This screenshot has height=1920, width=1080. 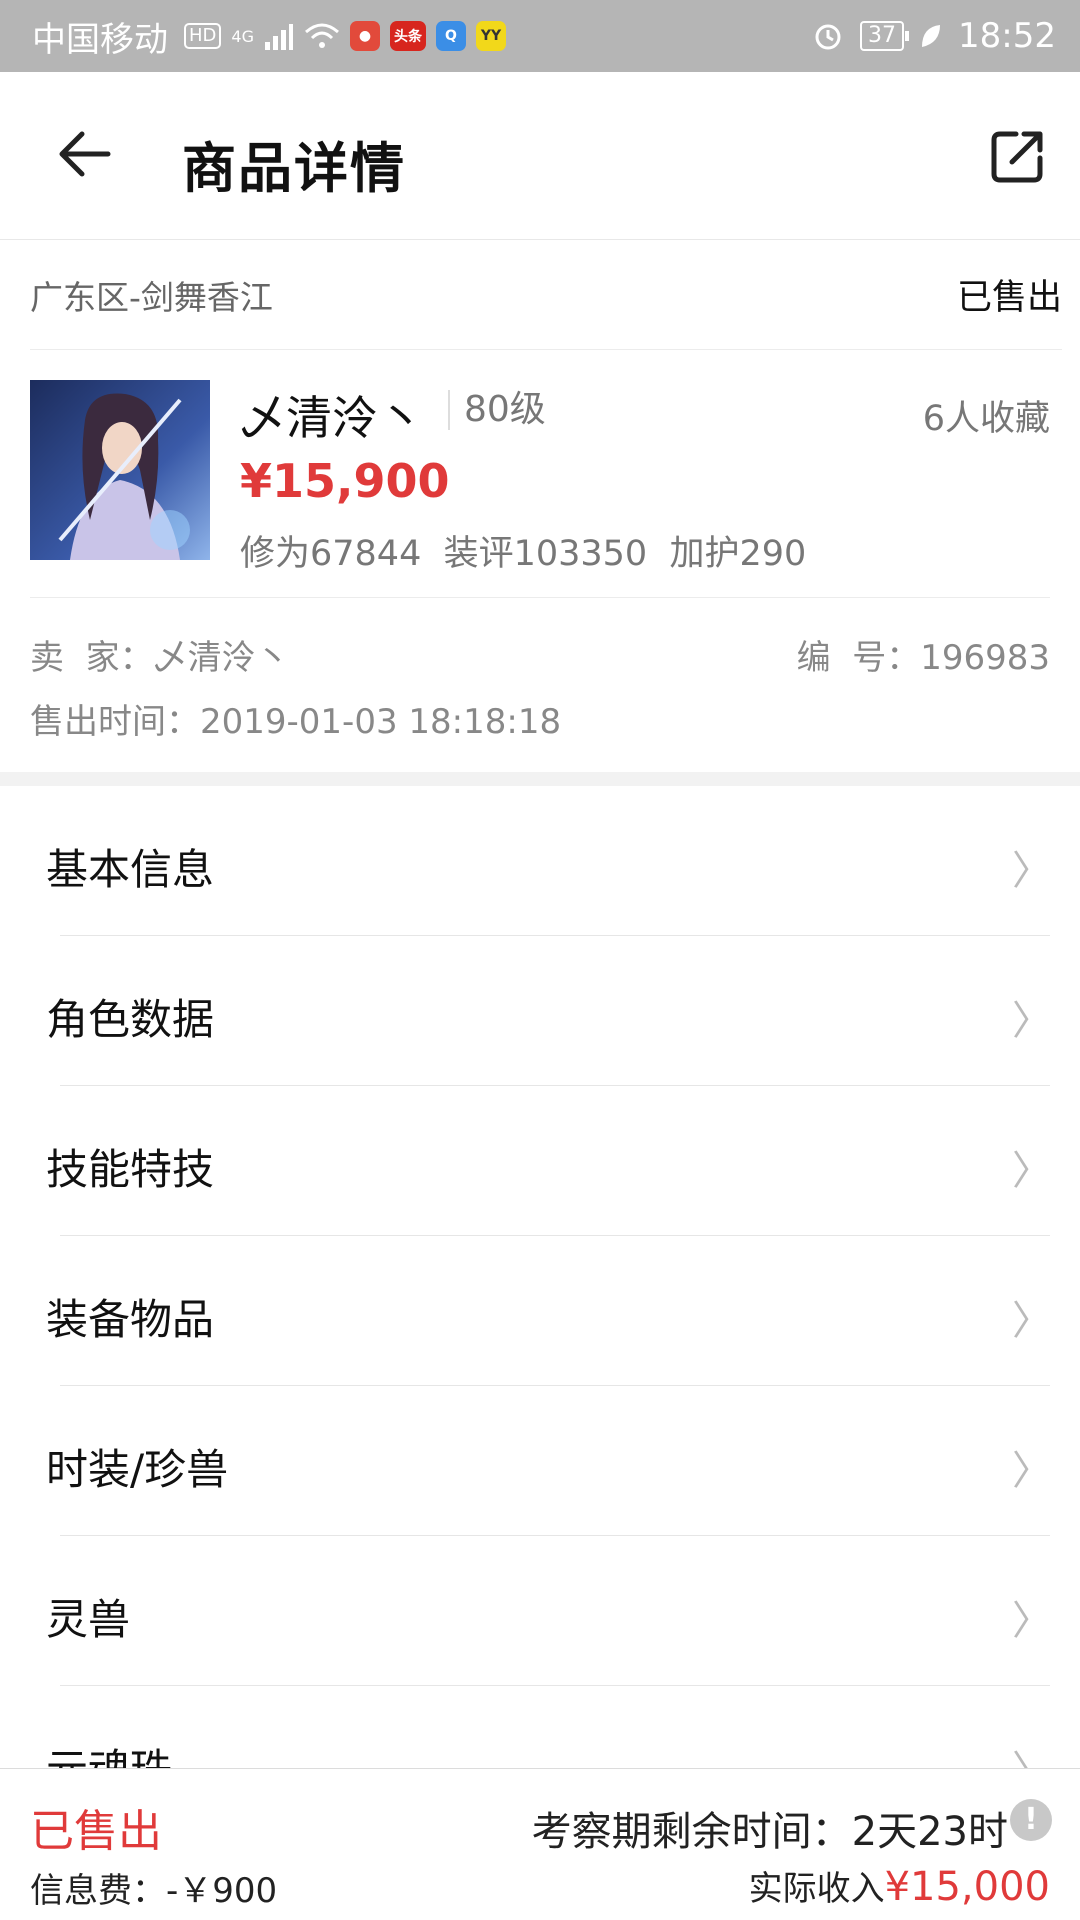 I want to click on signal-icon, so click(x=278, y=37).